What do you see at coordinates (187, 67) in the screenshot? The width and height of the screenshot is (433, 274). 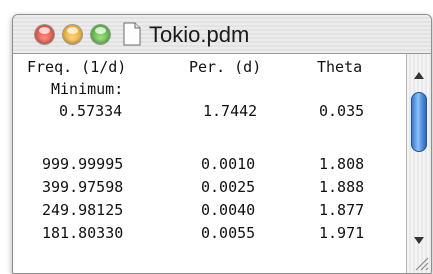 I see `table-header-row: Freq. (1/d) Per. (d) Theta` at bounding box center [187, 67].